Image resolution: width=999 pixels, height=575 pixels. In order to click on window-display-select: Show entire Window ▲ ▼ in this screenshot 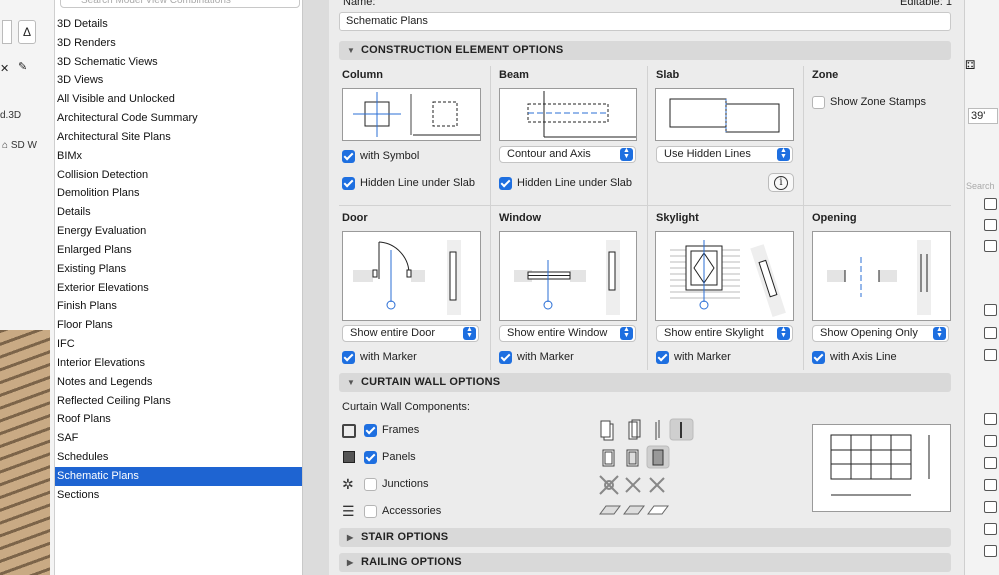, I will do `click(567, 333)`.